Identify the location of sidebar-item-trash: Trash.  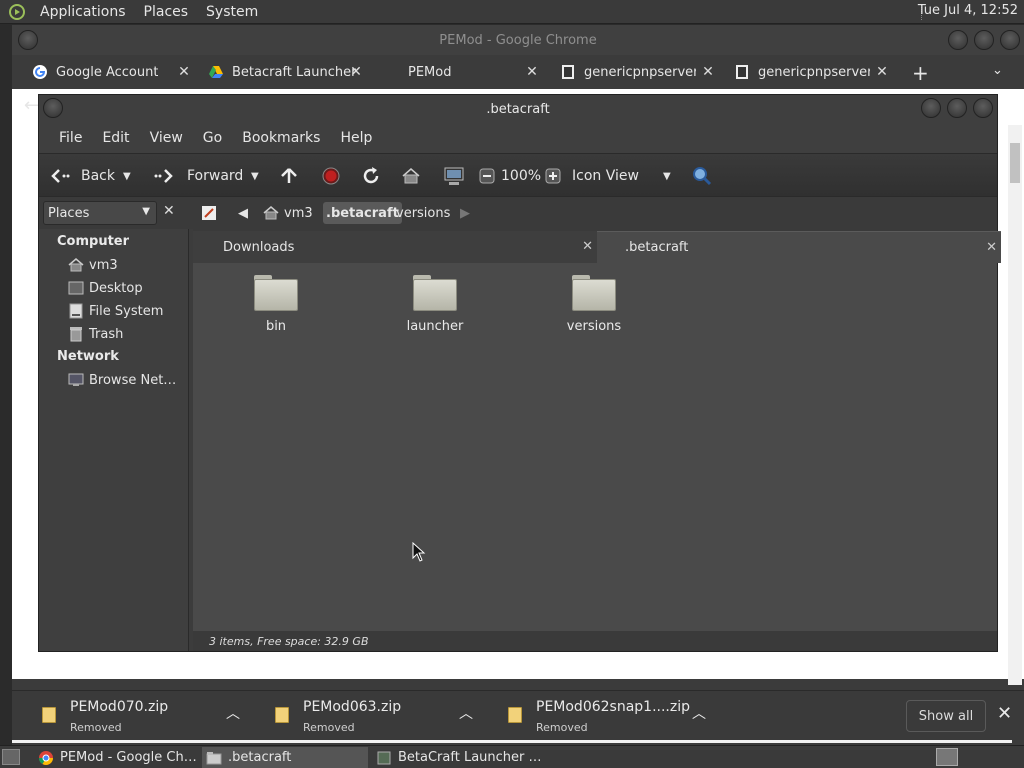
(95, 334).